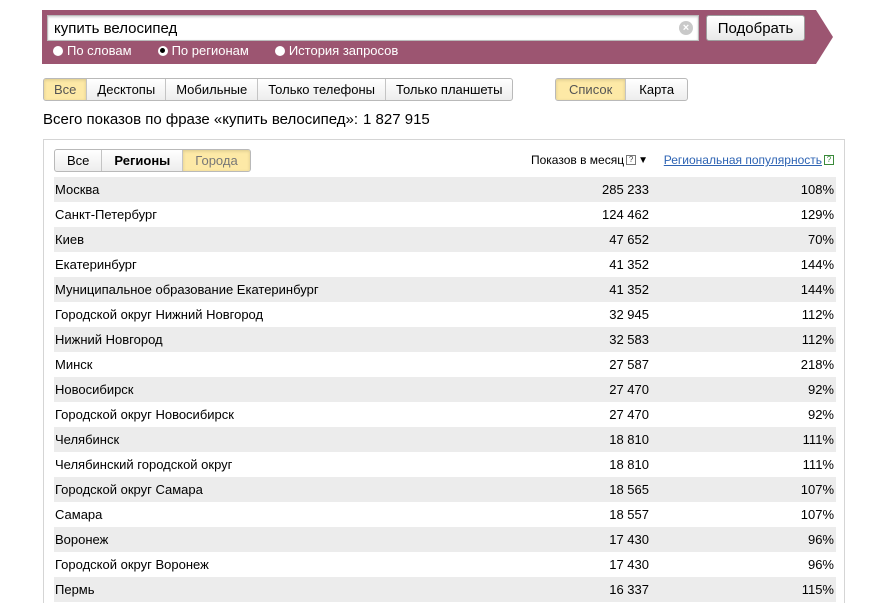  Describe the element at coordinates (210, 50) in the screenshot. I see `mode-label: По регионам` at that location.